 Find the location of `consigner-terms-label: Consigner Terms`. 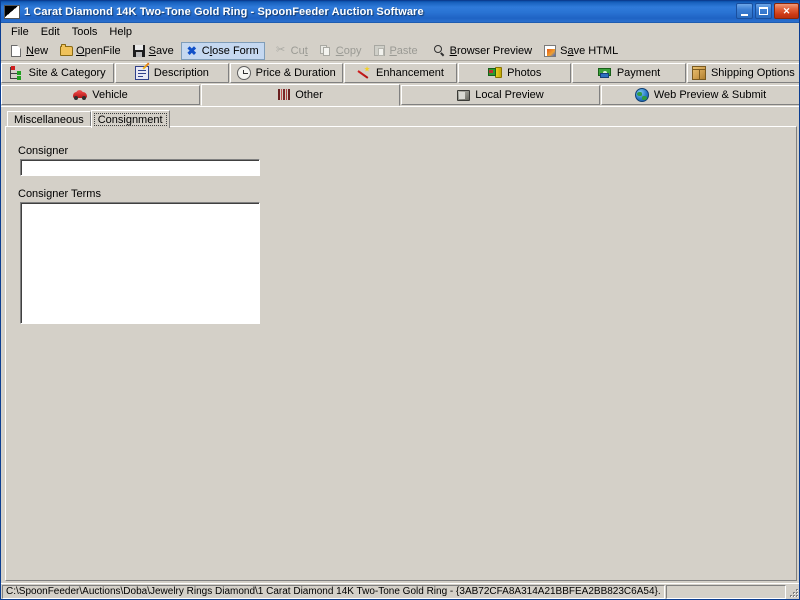

consigner-terms-label: Consigner Terms is located at coordinates (59, 194).